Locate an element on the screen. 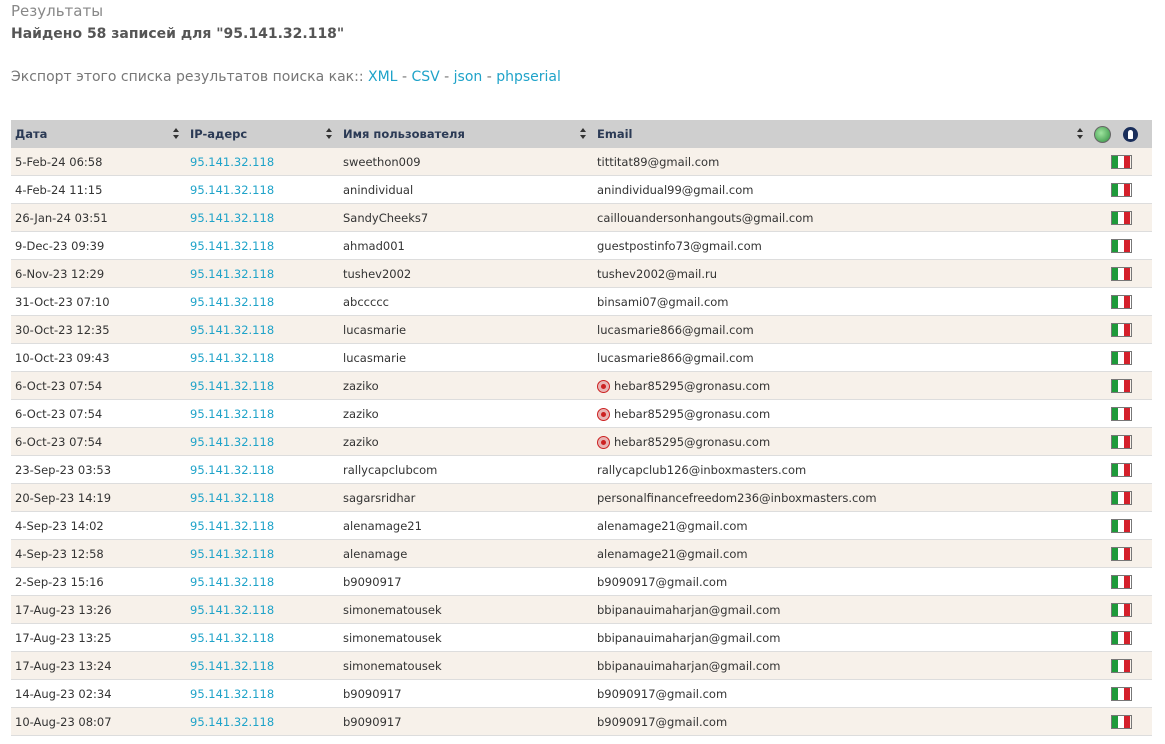  column-header-label: Дата is located at coordinates (31, 134).